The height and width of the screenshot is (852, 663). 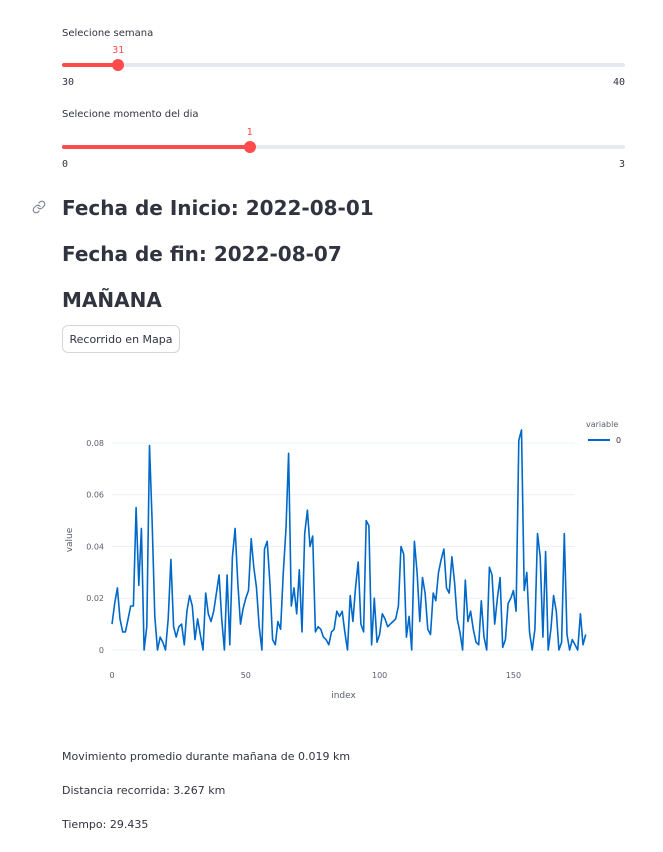 I want to click on week-slider-thumb, so click(x=118, y=65).